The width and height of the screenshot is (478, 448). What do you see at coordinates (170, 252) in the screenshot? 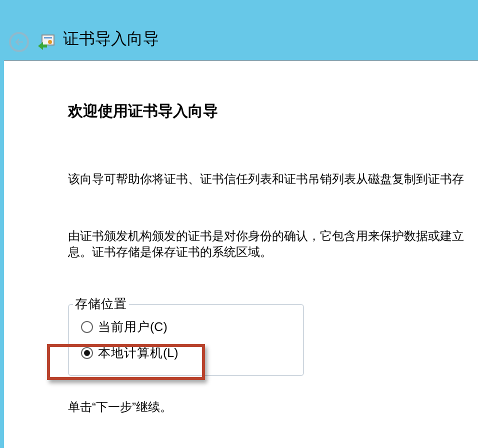
I see `description-text: 息。证书存储是保存证书的系统区域。` at bounding box center [170, 252].